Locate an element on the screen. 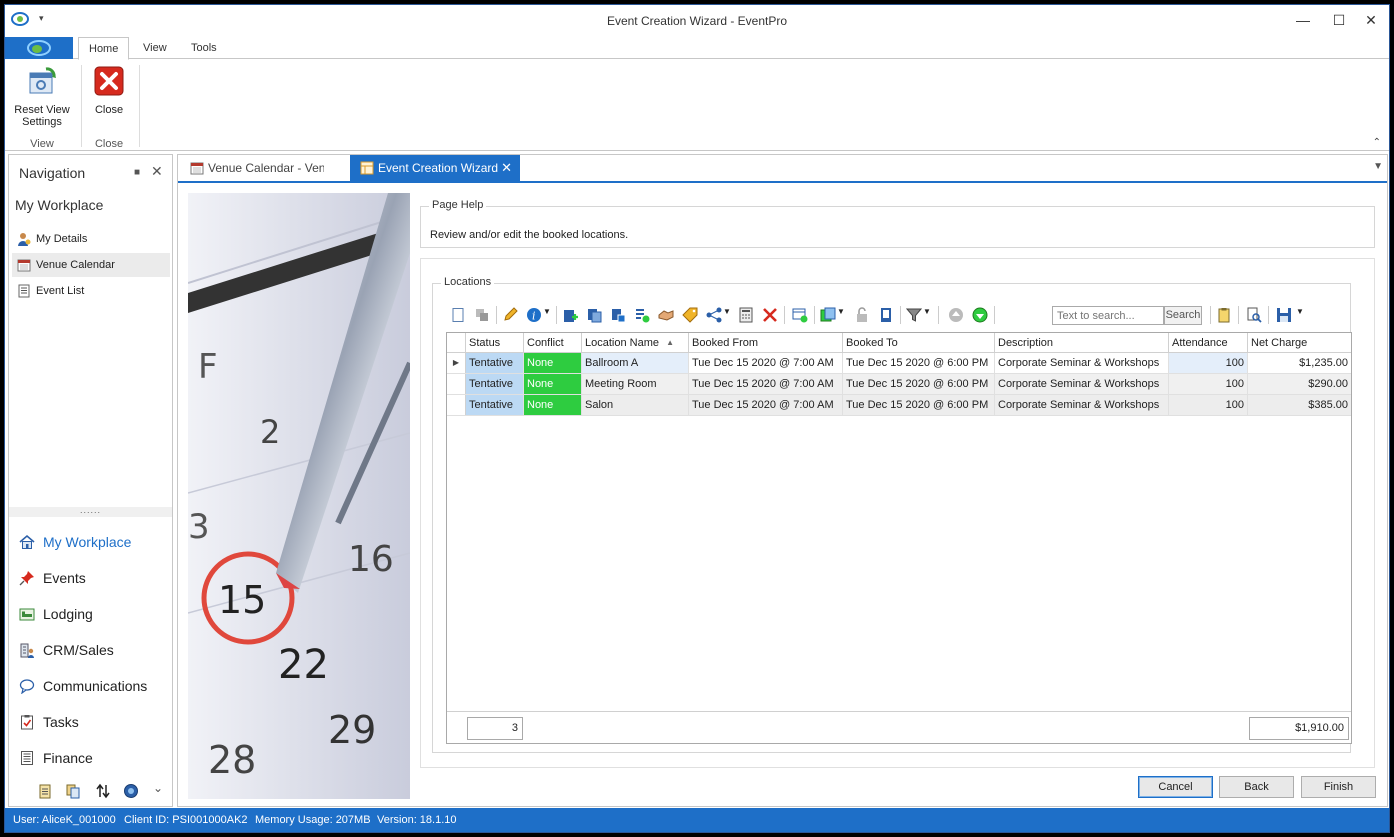 Image resolution: width=1394 pixels, height=837 pixels. module-tasks: Tasks is located at coordinates (47, 722).